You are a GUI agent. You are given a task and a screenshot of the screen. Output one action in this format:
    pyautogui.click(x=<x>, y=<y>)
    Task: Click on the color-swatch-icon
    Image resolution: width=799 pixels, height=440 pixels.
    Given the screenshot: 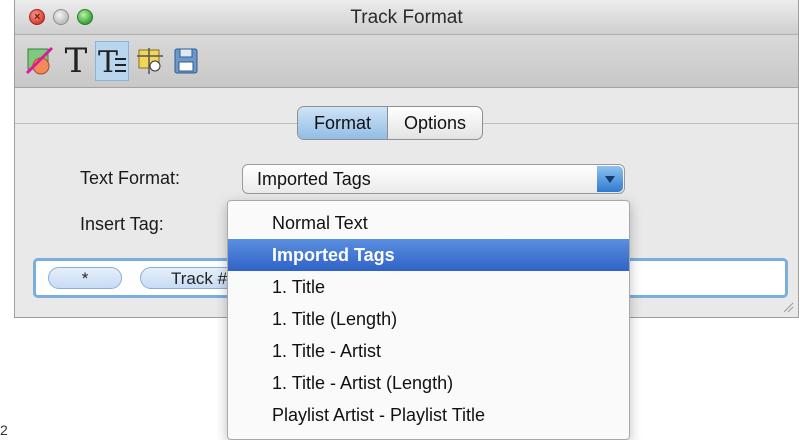 What is the action you would take?
    pyautogui.click(x=39, y=60)
    